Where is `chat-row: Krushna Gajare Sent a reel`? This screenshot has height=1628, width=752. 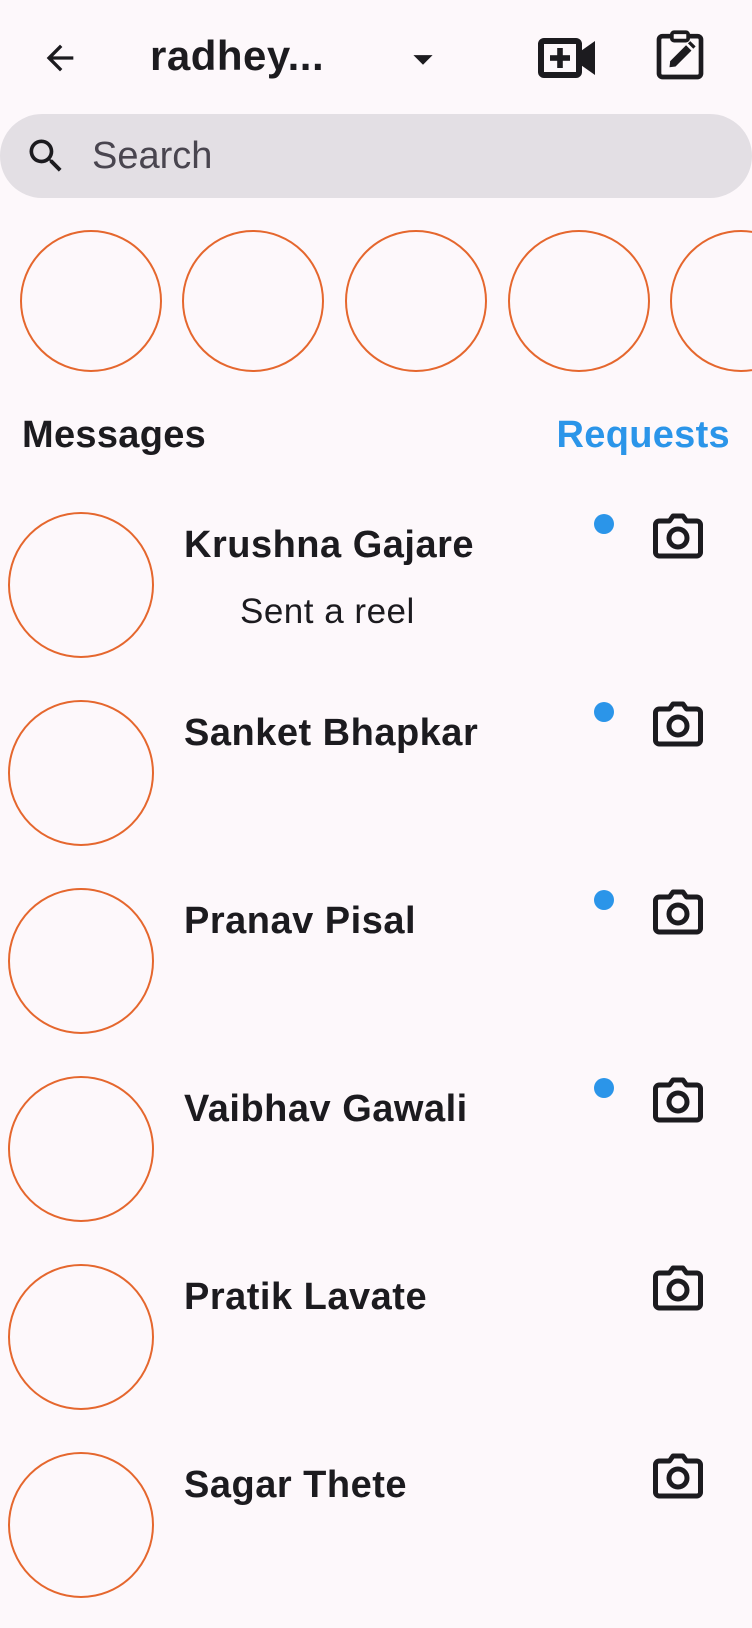 chat-row: Krushna Gajare Sent a reel is located at coordinates (376, 594).